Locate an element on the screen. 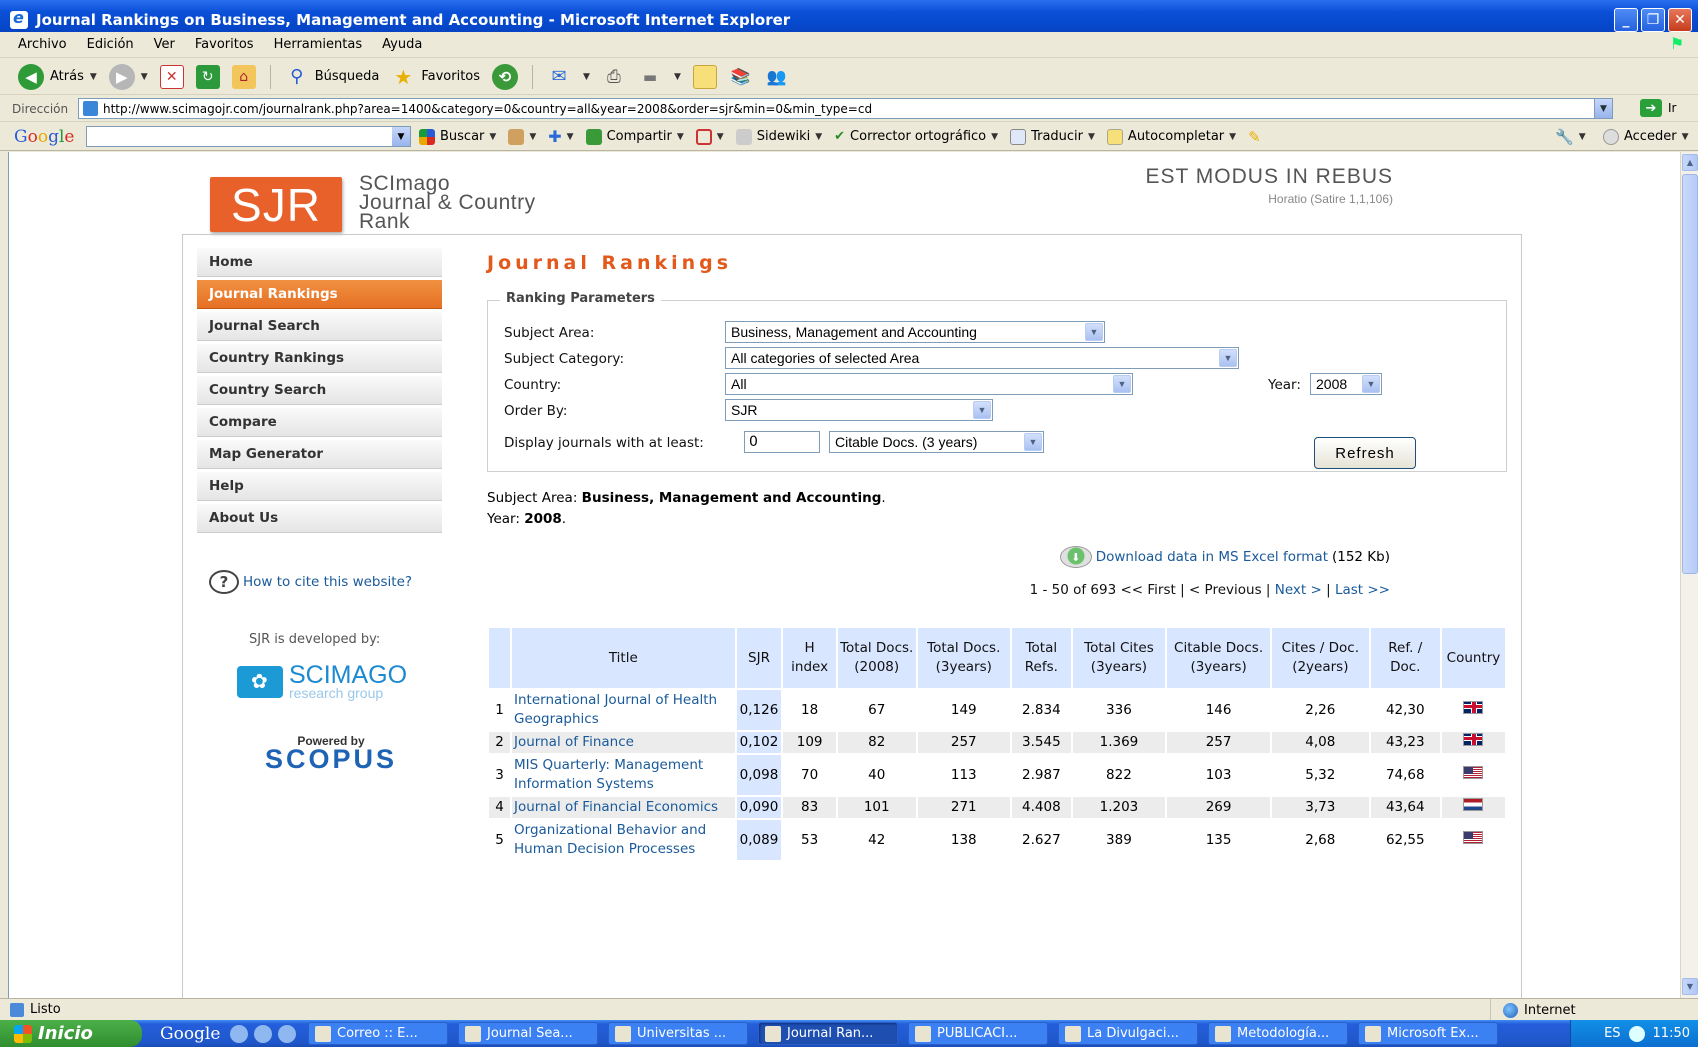  scimago-logo: SCIMAGO research group is located at coordinates (322, 681).